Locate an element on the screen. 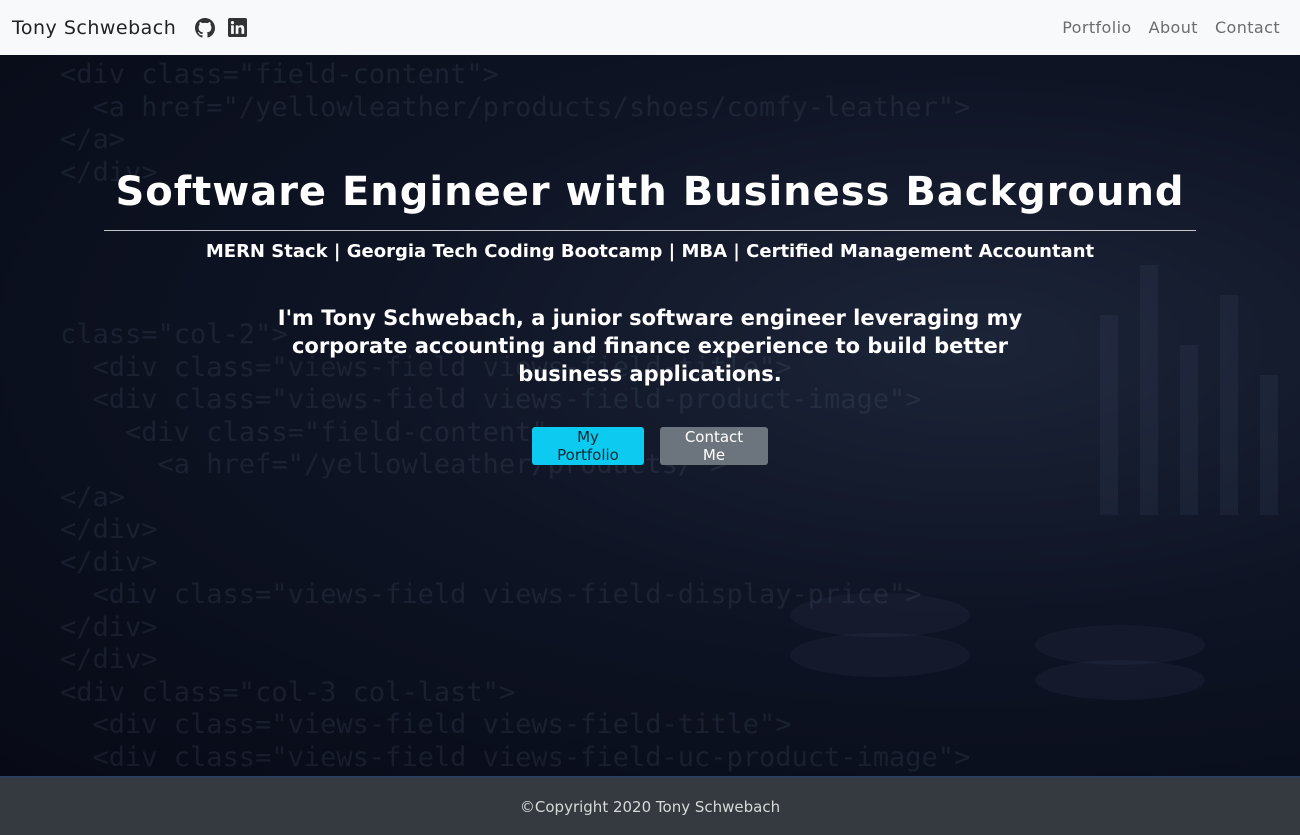  linkedin-icon is located at coordinates (237, 28).